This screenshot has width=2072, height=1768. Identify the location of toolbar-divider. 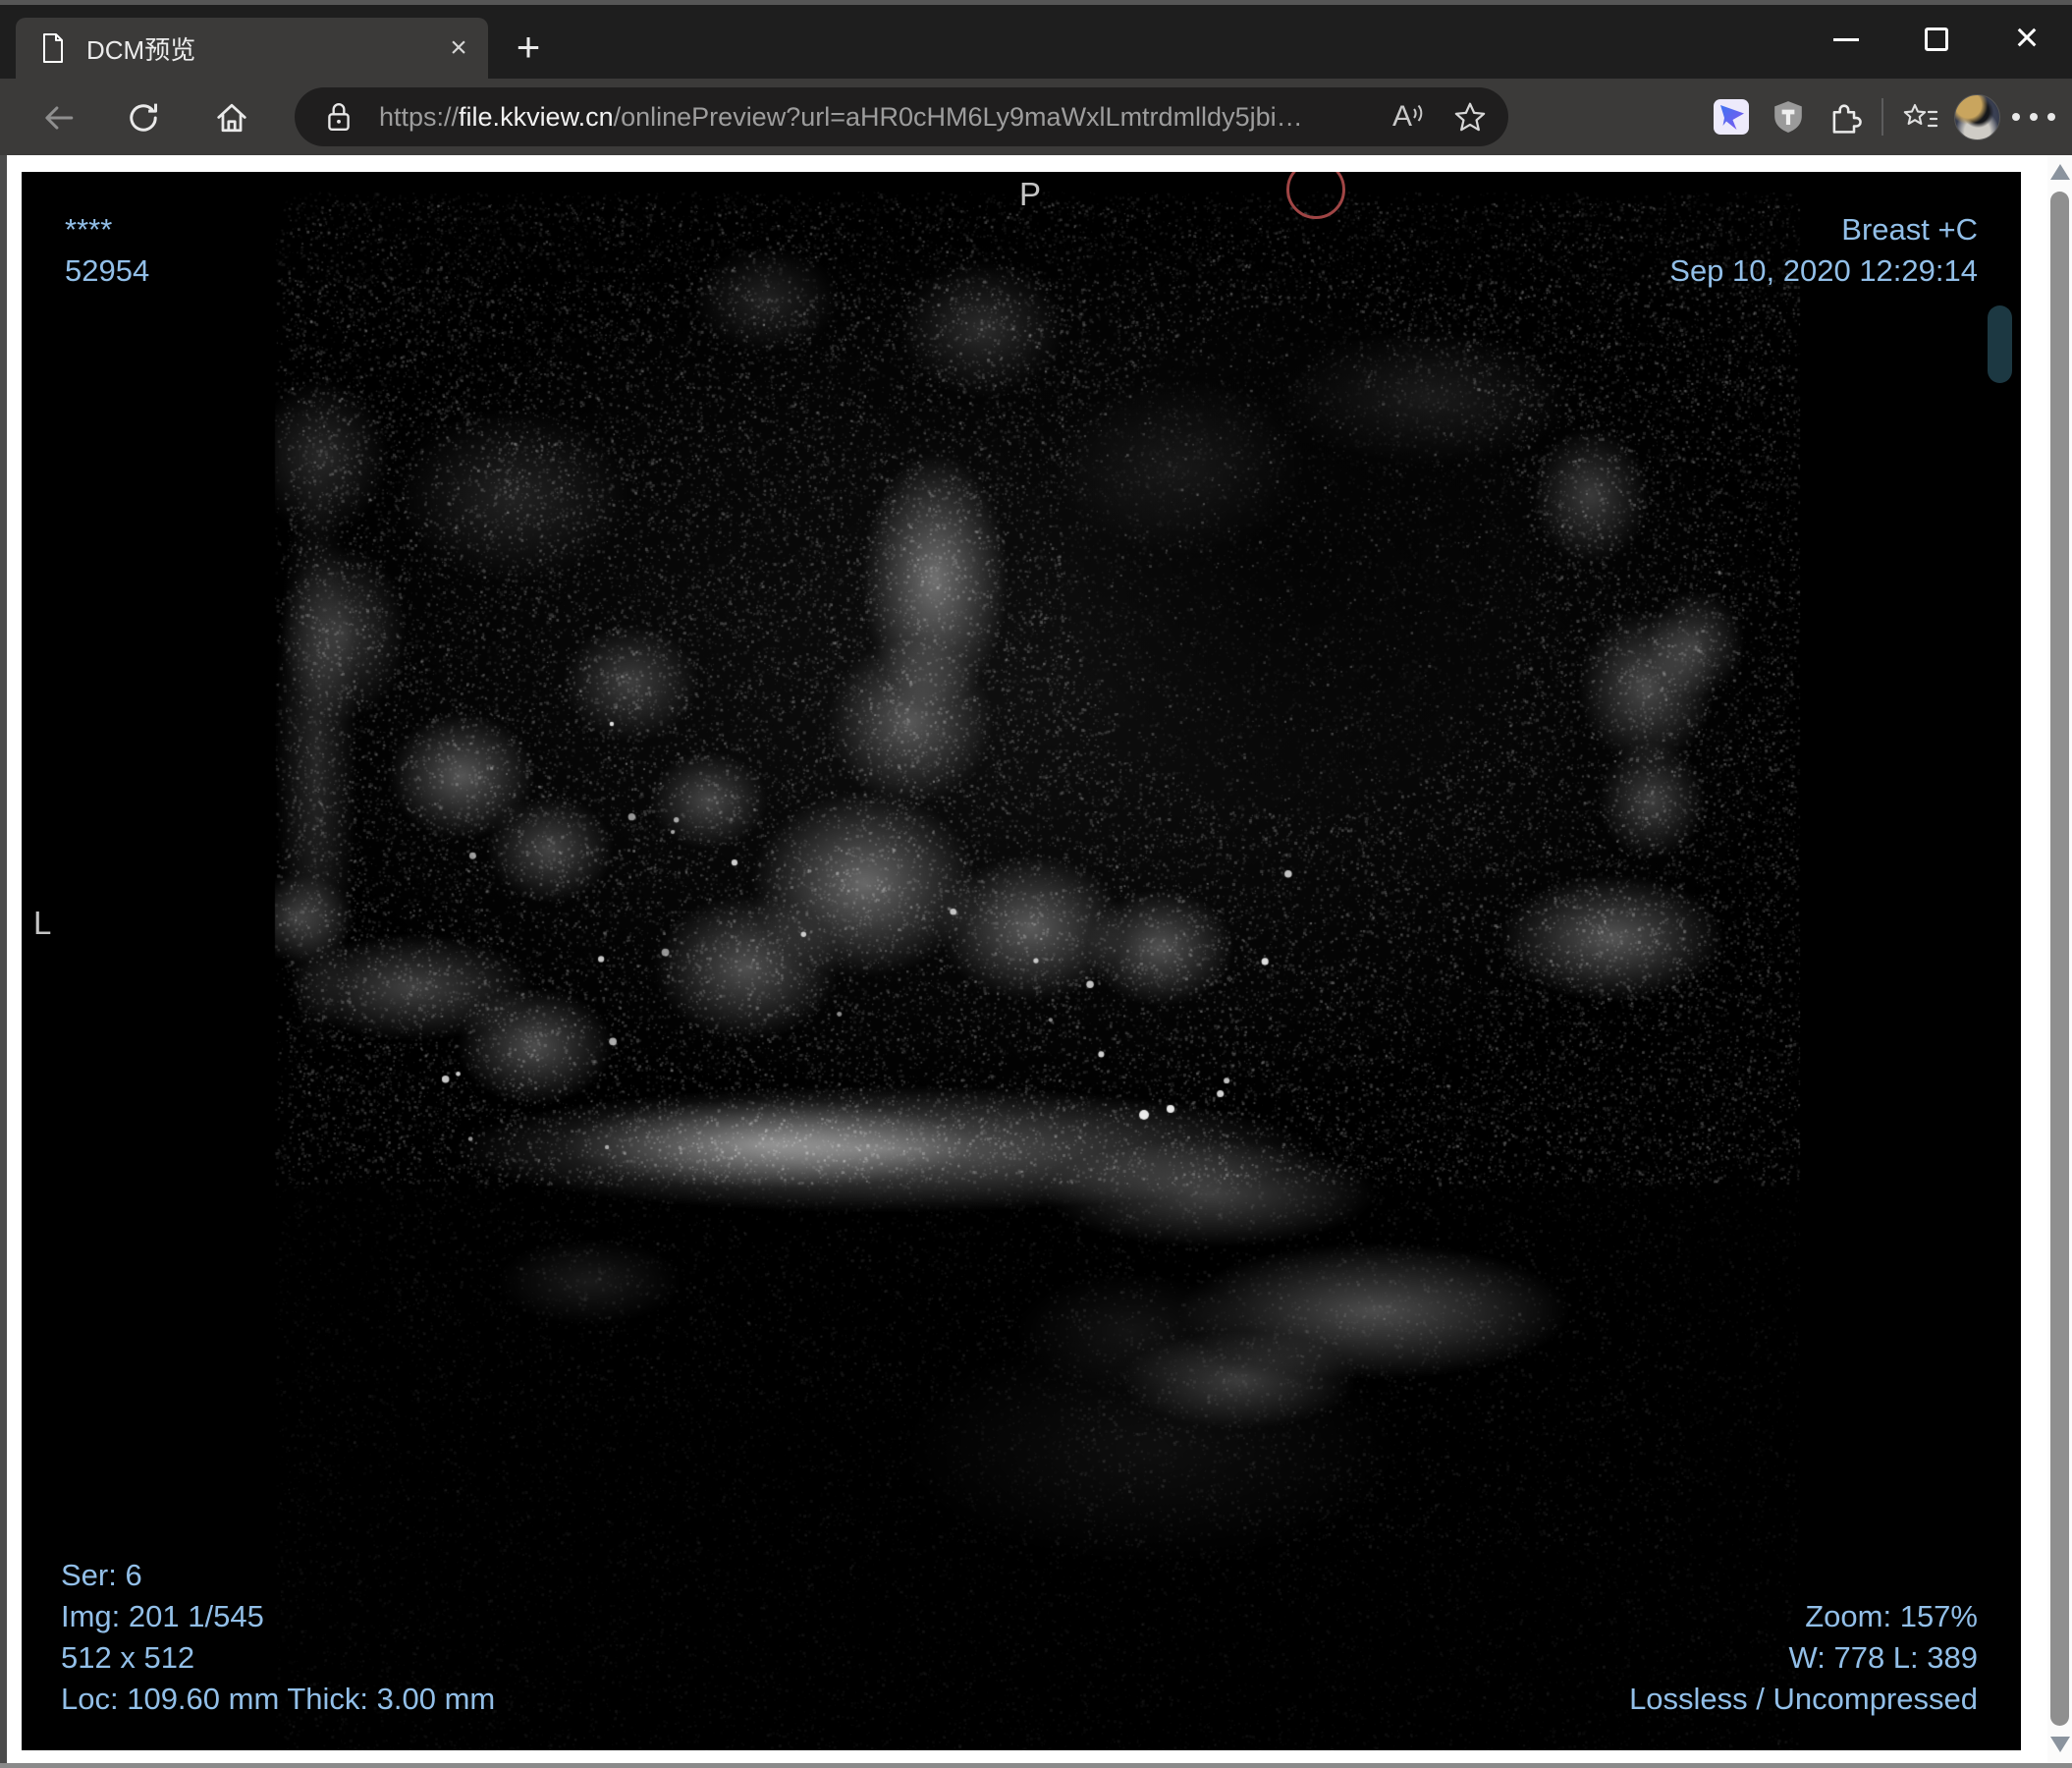
(1882, 117).